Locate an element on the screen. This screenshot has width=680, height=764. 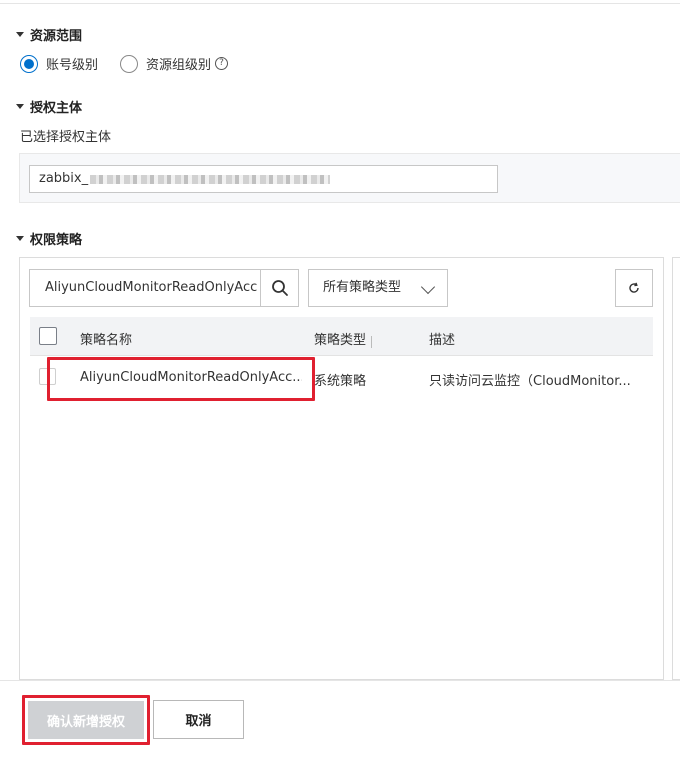
top-divider is located at coordinates (340, 2).